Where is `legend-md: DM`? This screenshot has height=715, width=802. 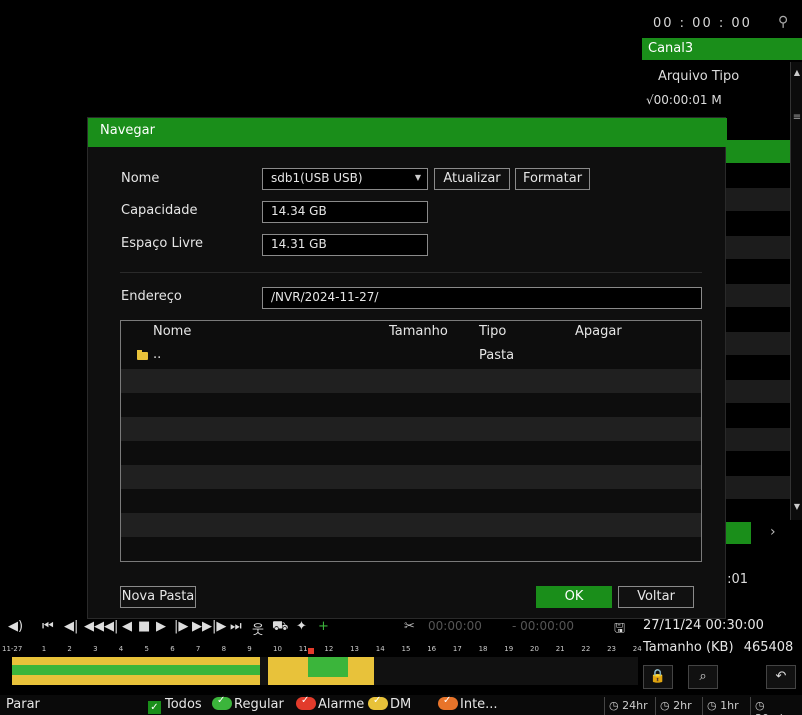
legend-md: DM is located at coordinates (389, 703).